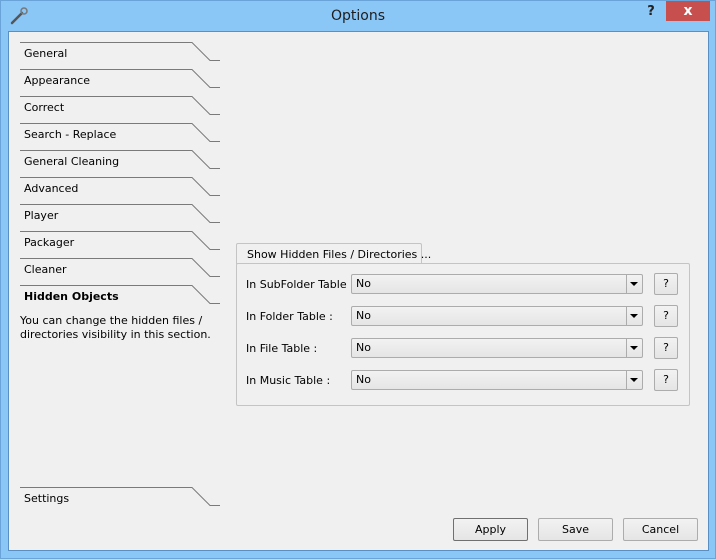  I want to click on sidebar-item-hidden-objects: Hidden Objects, so click(120, 298).